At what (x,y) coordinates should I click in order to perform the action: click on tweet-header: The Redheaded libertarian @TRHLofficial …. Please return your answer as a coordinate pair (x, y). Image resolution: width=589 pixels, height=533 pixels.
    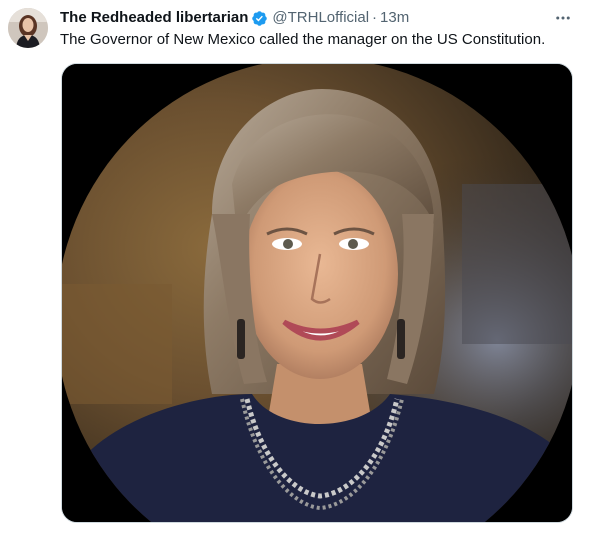
    Looking at the image, I should click on (234, 18).